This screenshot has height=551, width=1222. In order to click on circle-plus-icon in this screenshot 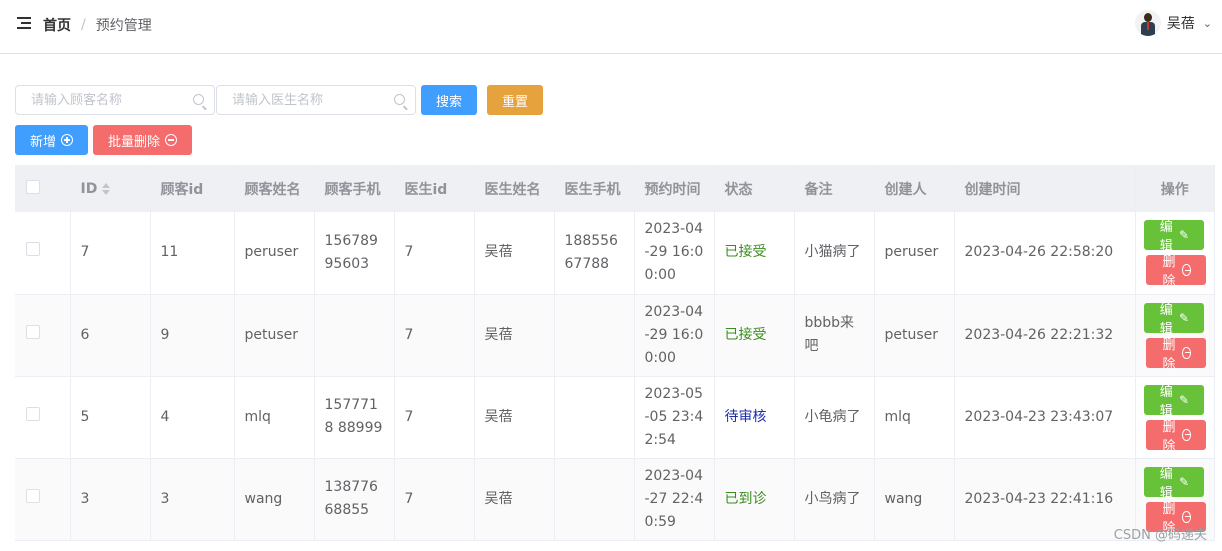, I will do `click(67, 140)`.